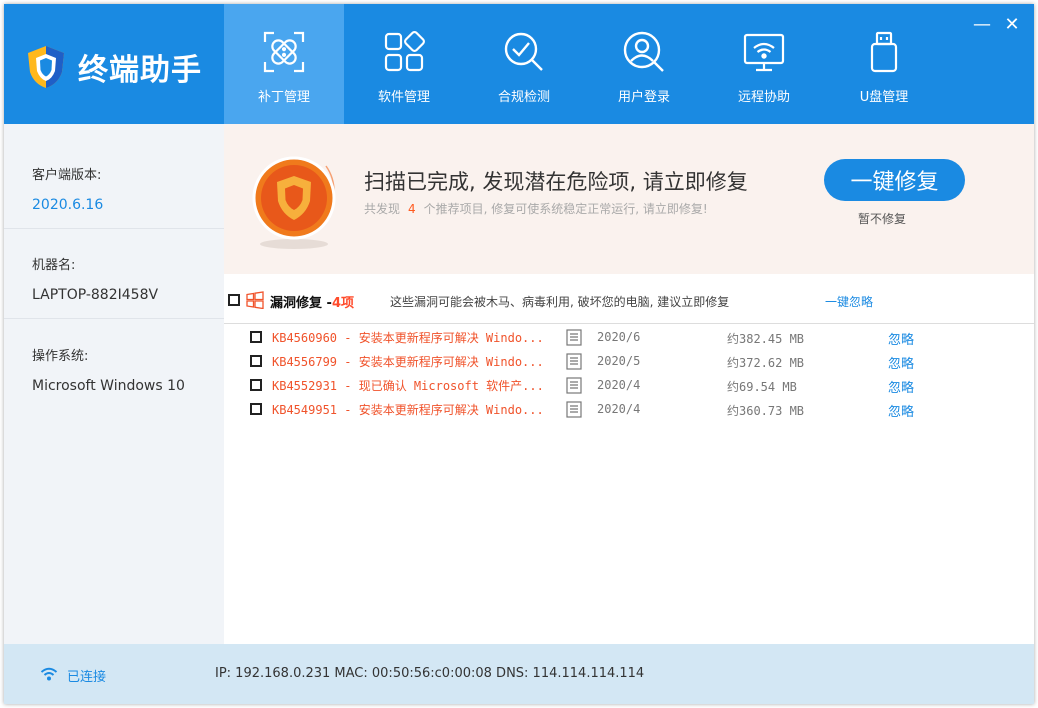  What do you see at coordinates (403, 97) in the screenshot?
I see `tab-label: 软件管理` at bounding box center [403, 97].